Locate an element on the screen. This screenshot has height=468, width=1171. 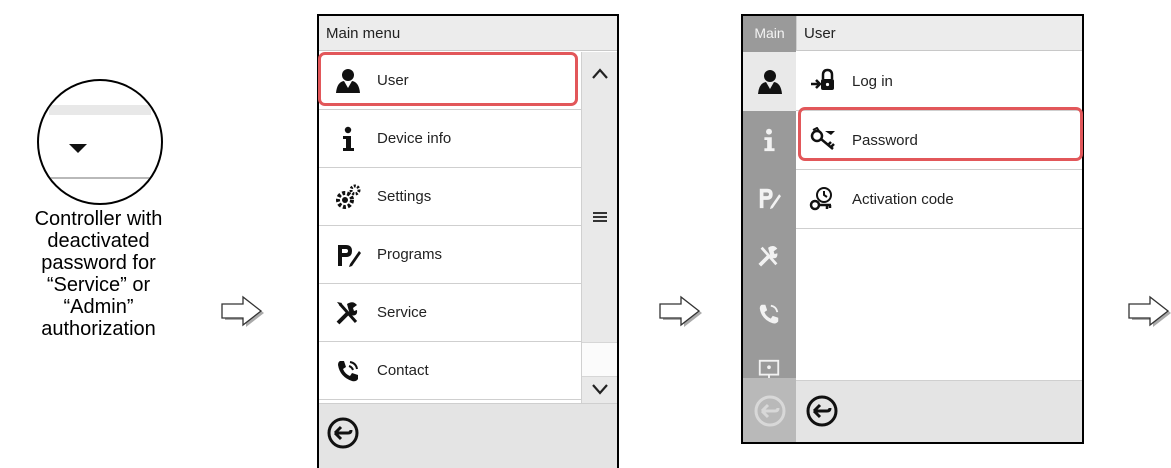
menu-item-programs: Programs is located at coordinates (450, 255).